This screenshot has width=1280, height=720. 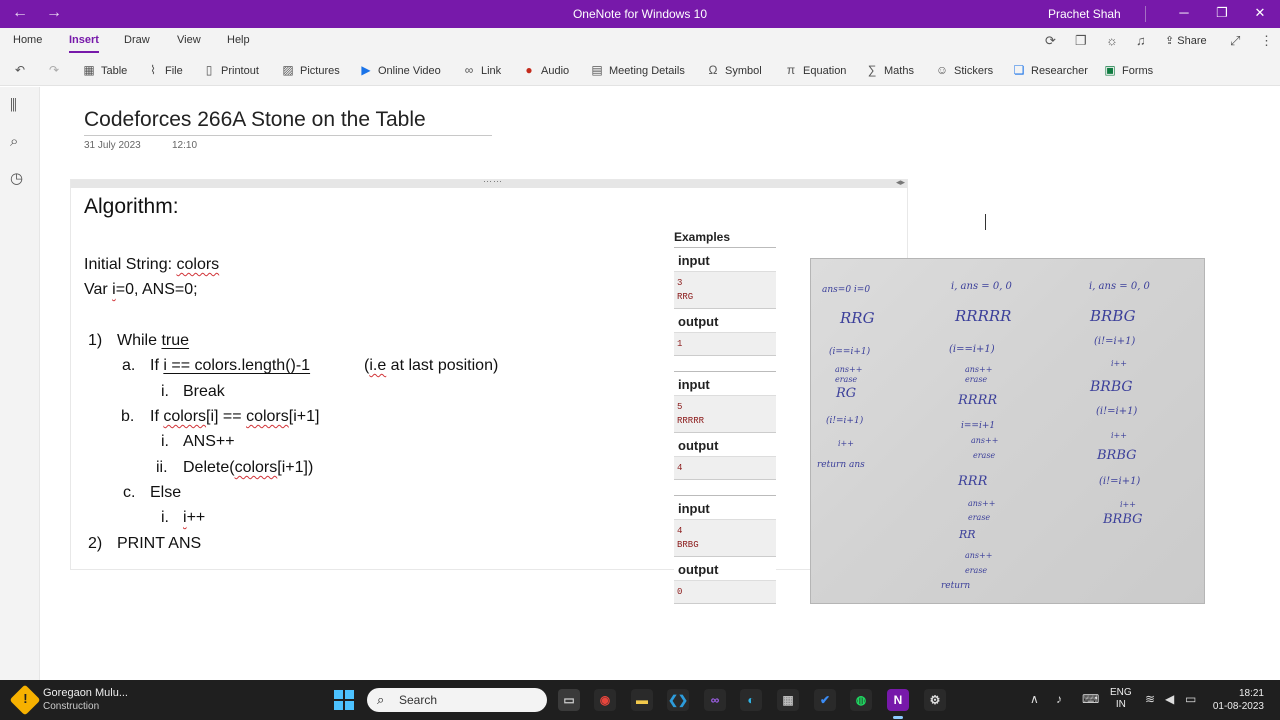 I want to click on text: 3, so click(x=680, y=283).